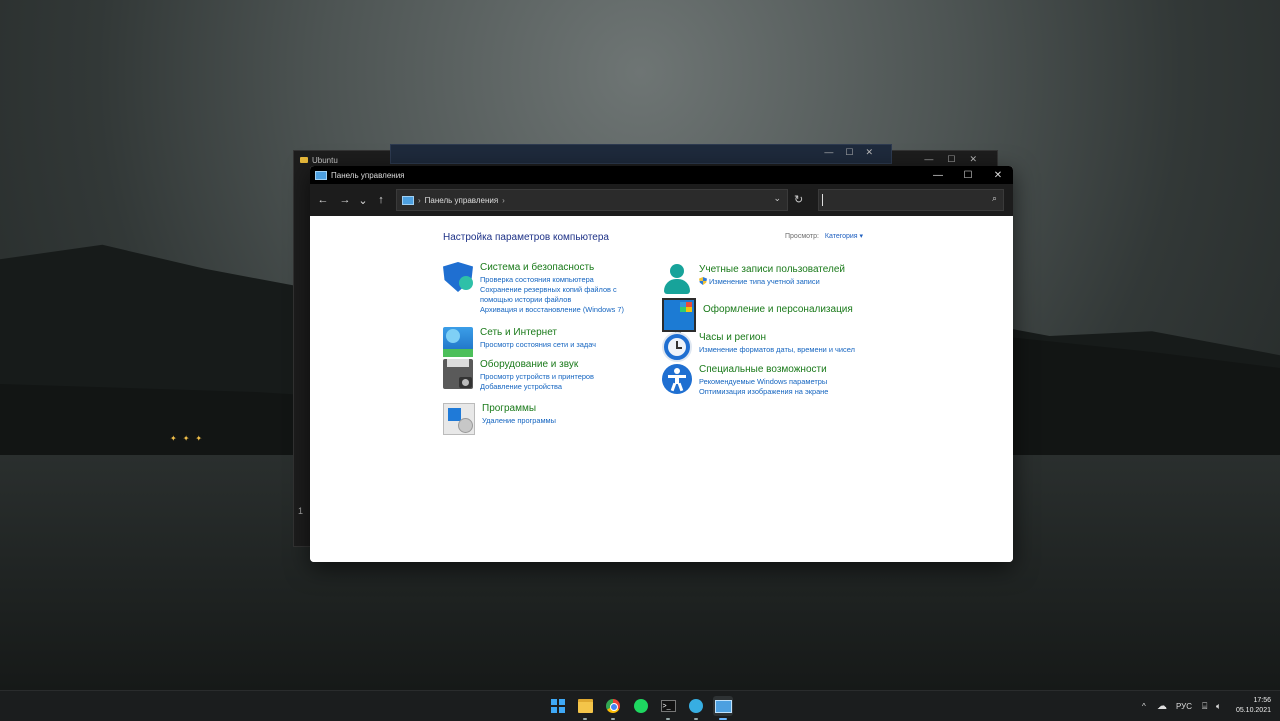 The width and height of the screenshot is (1280, 721). Describe the element at coordinates (677, 286) in the screenshot. I see `user-body` at that location.